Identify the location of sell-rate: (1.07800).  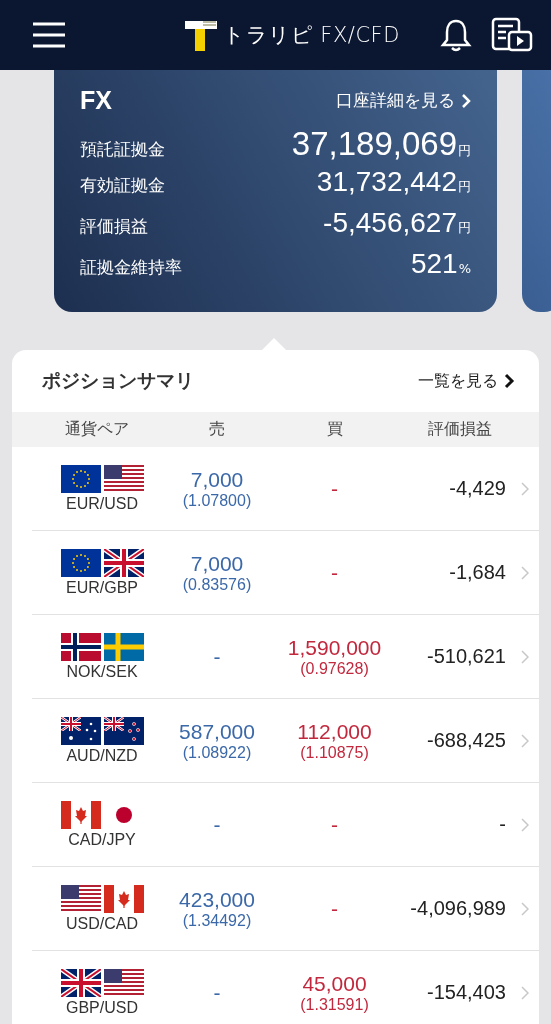
(217, 500).